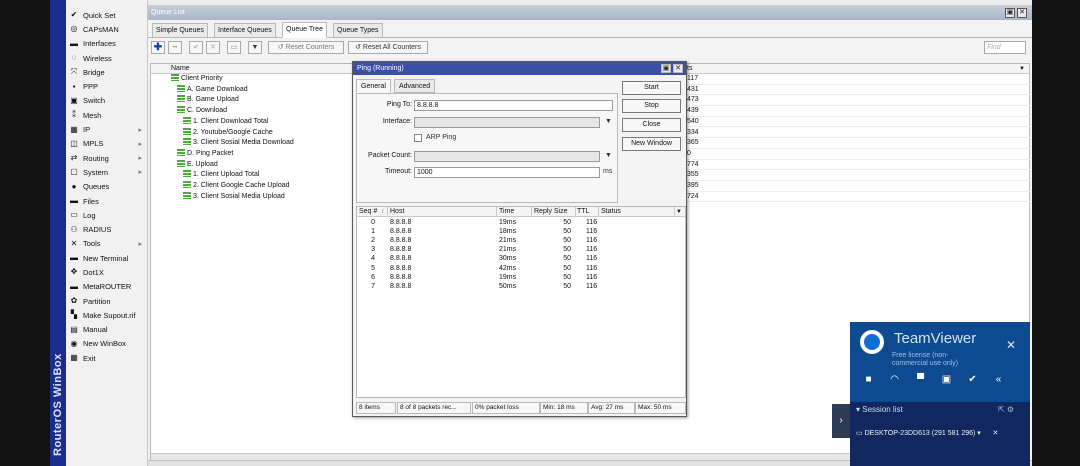 The width and height of the screenshot is (1080, 466). Describe the element at coordinates (998, 379) in the screenshot. I see `collapse-icon: «` at that location.